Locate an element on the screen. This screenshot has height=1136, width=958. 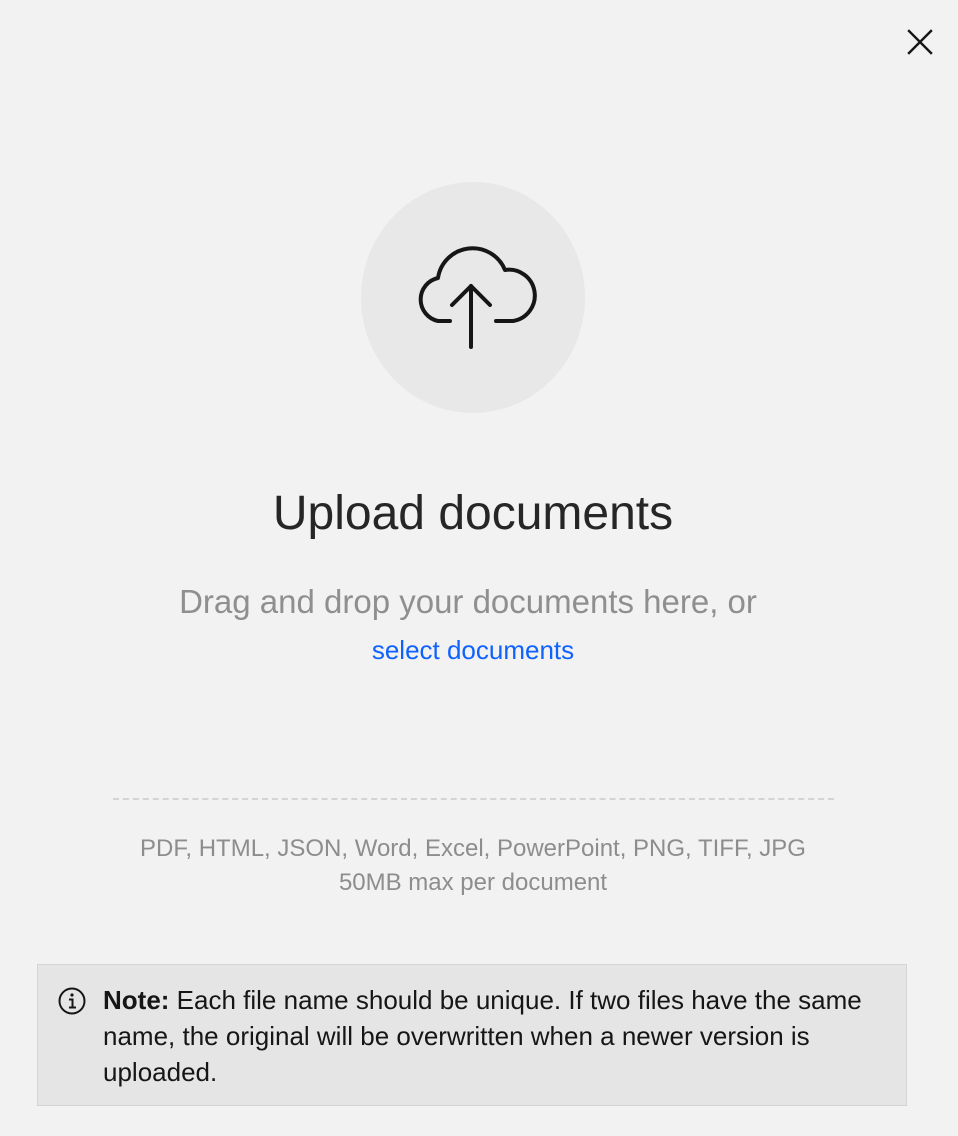
select-documents-link: select documents is located at coordinates (473, 650).